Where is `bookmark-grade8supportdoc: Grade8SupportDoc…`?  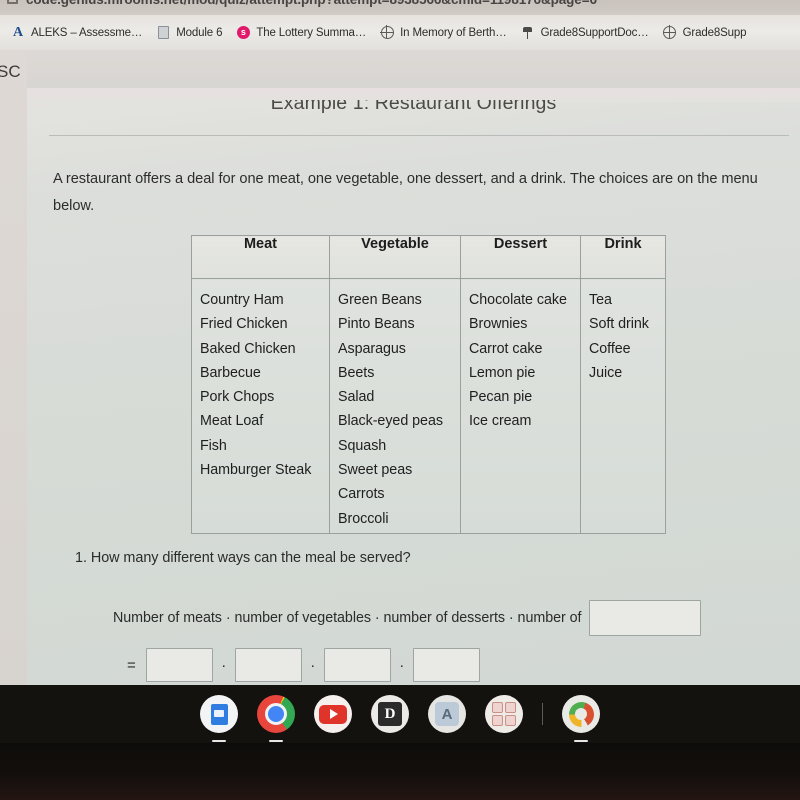 bookmark-grade8supportdoc: Grade8SupportDoc… is located at coordinates (585, 33).